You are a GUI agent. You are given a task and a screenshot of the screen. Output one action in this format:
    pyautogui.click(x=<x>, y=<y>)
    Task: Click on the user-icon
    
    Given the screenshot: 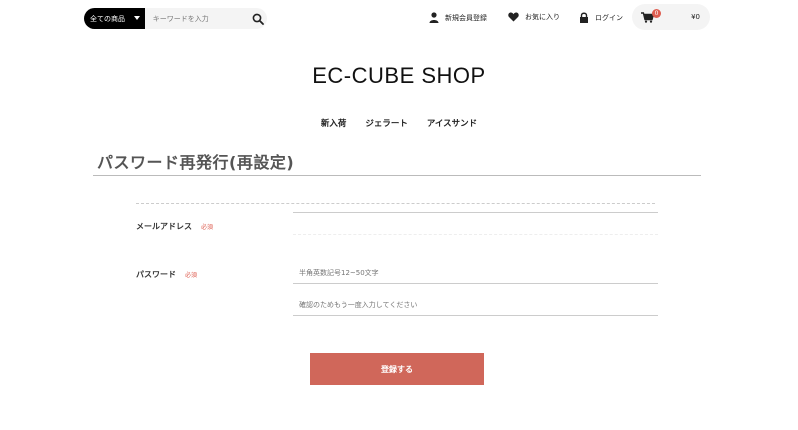 What is the action you would take?
    pyautogui.click(x=434, y=17)
    